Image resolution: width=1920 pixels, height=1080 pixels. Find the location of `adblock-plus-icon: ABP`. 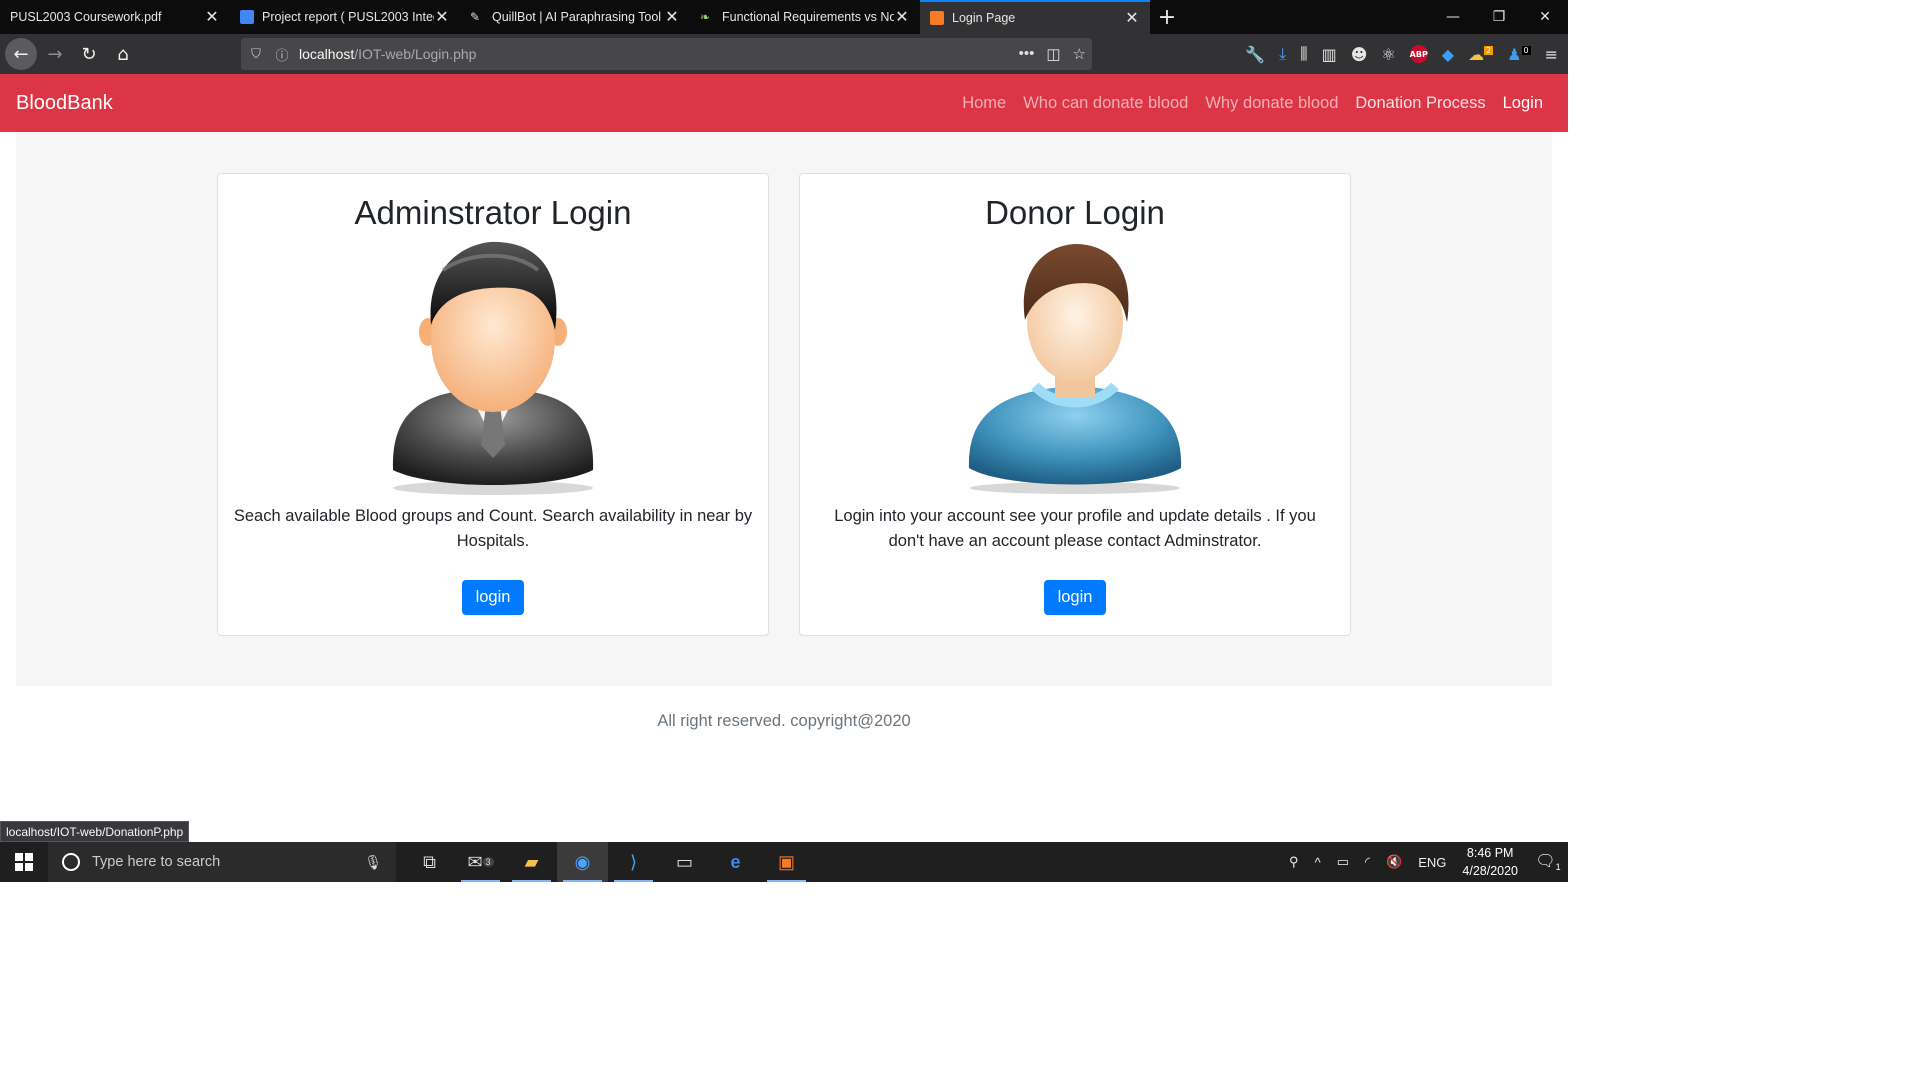

adblock-plus-icon: ABP is located at coordinates (1419, 54).